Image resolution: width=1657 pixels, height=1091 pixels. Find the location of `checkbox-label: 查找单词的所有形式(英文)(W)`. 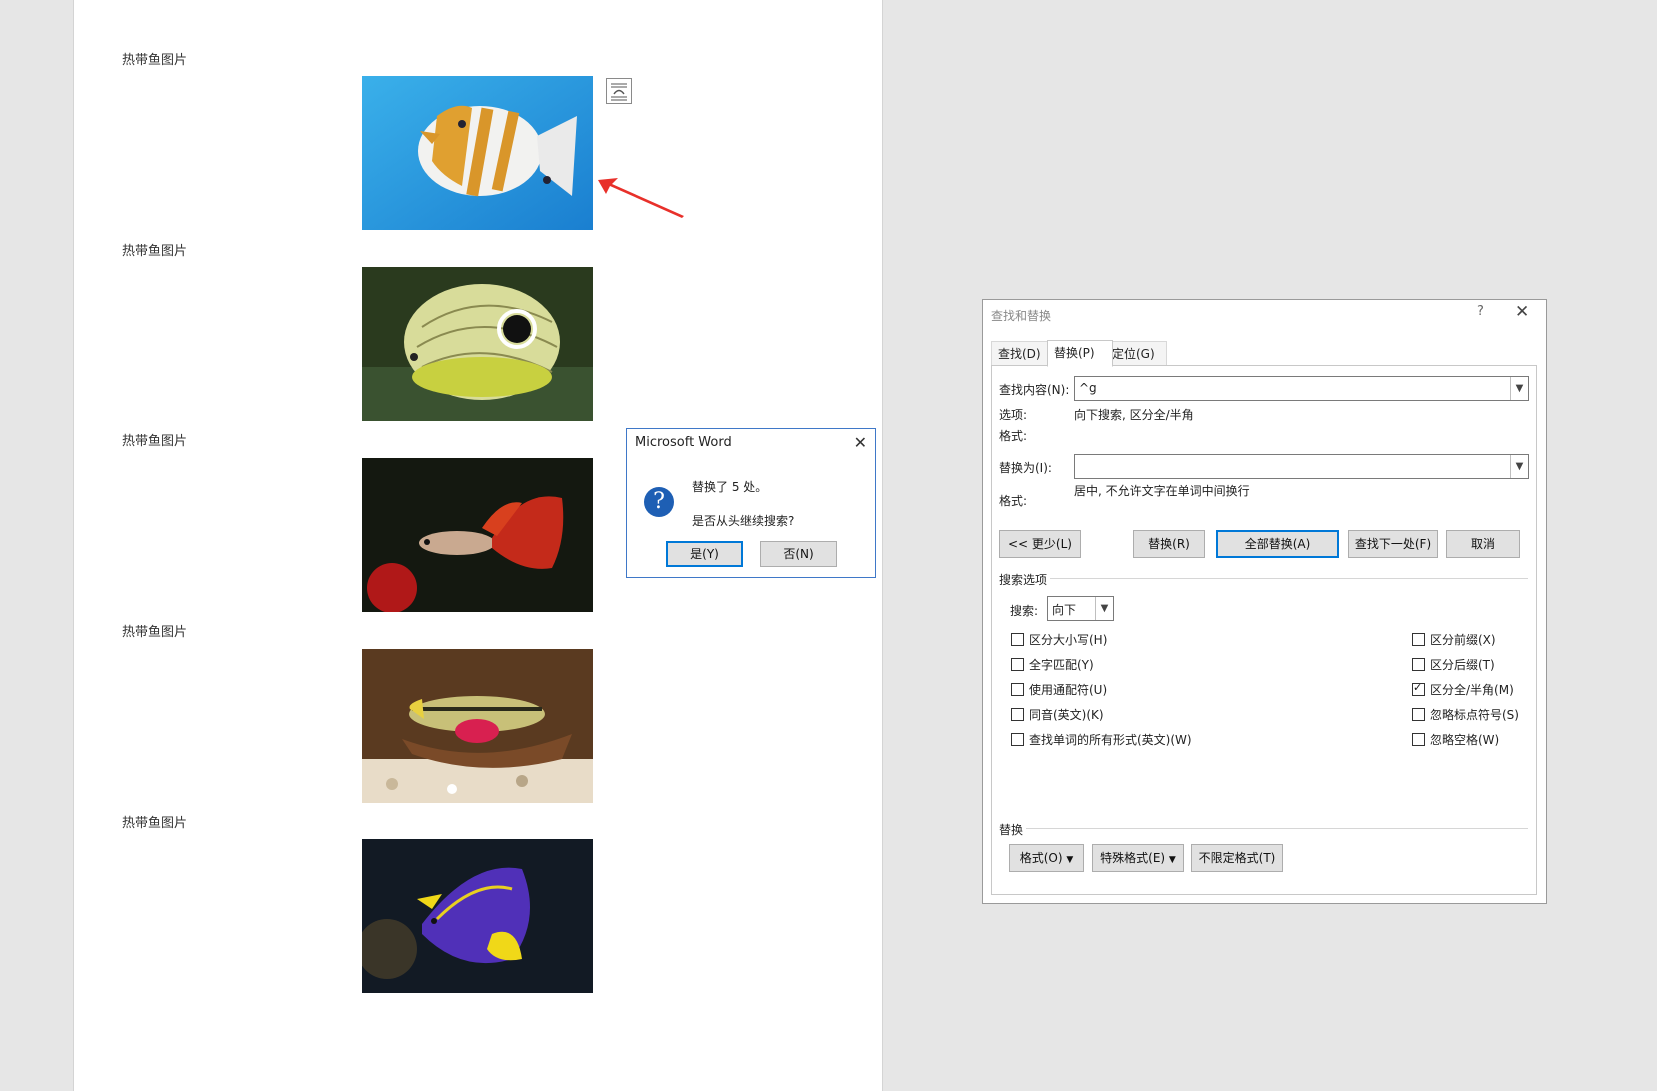

checkbox-label: 查找单词的所有形式(英文)(W) is located at coordinates (1110, 740).